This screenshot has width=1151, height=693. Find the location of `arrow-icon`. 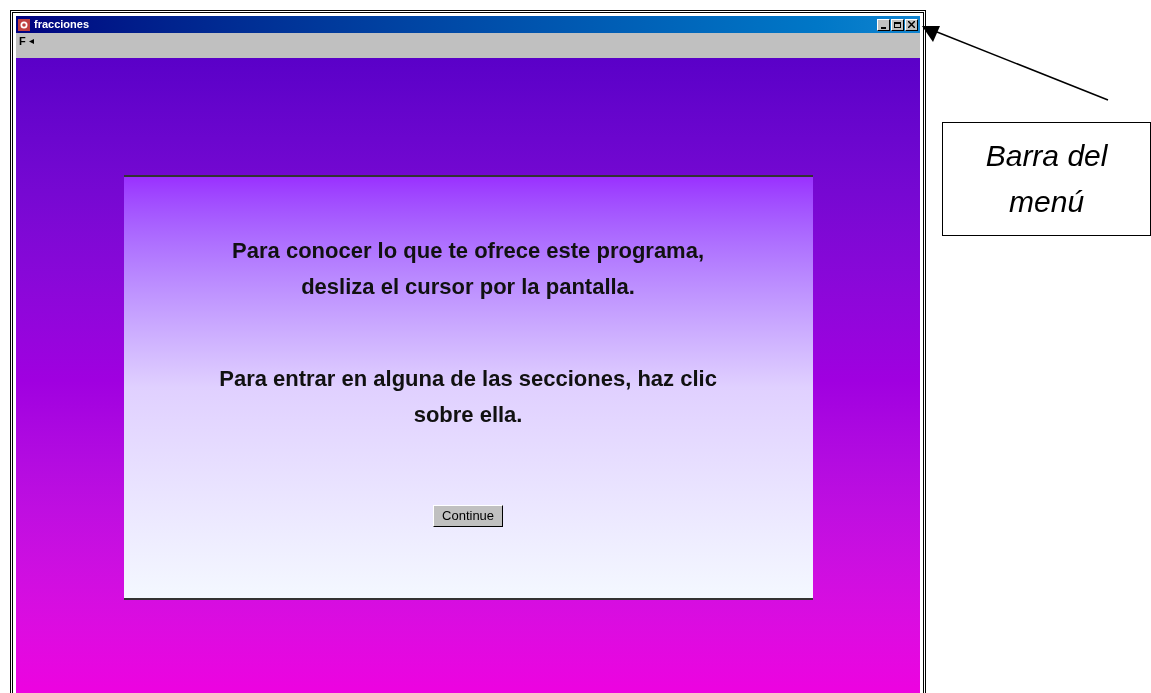

arrow-icon is located at coordinates (31, 41).